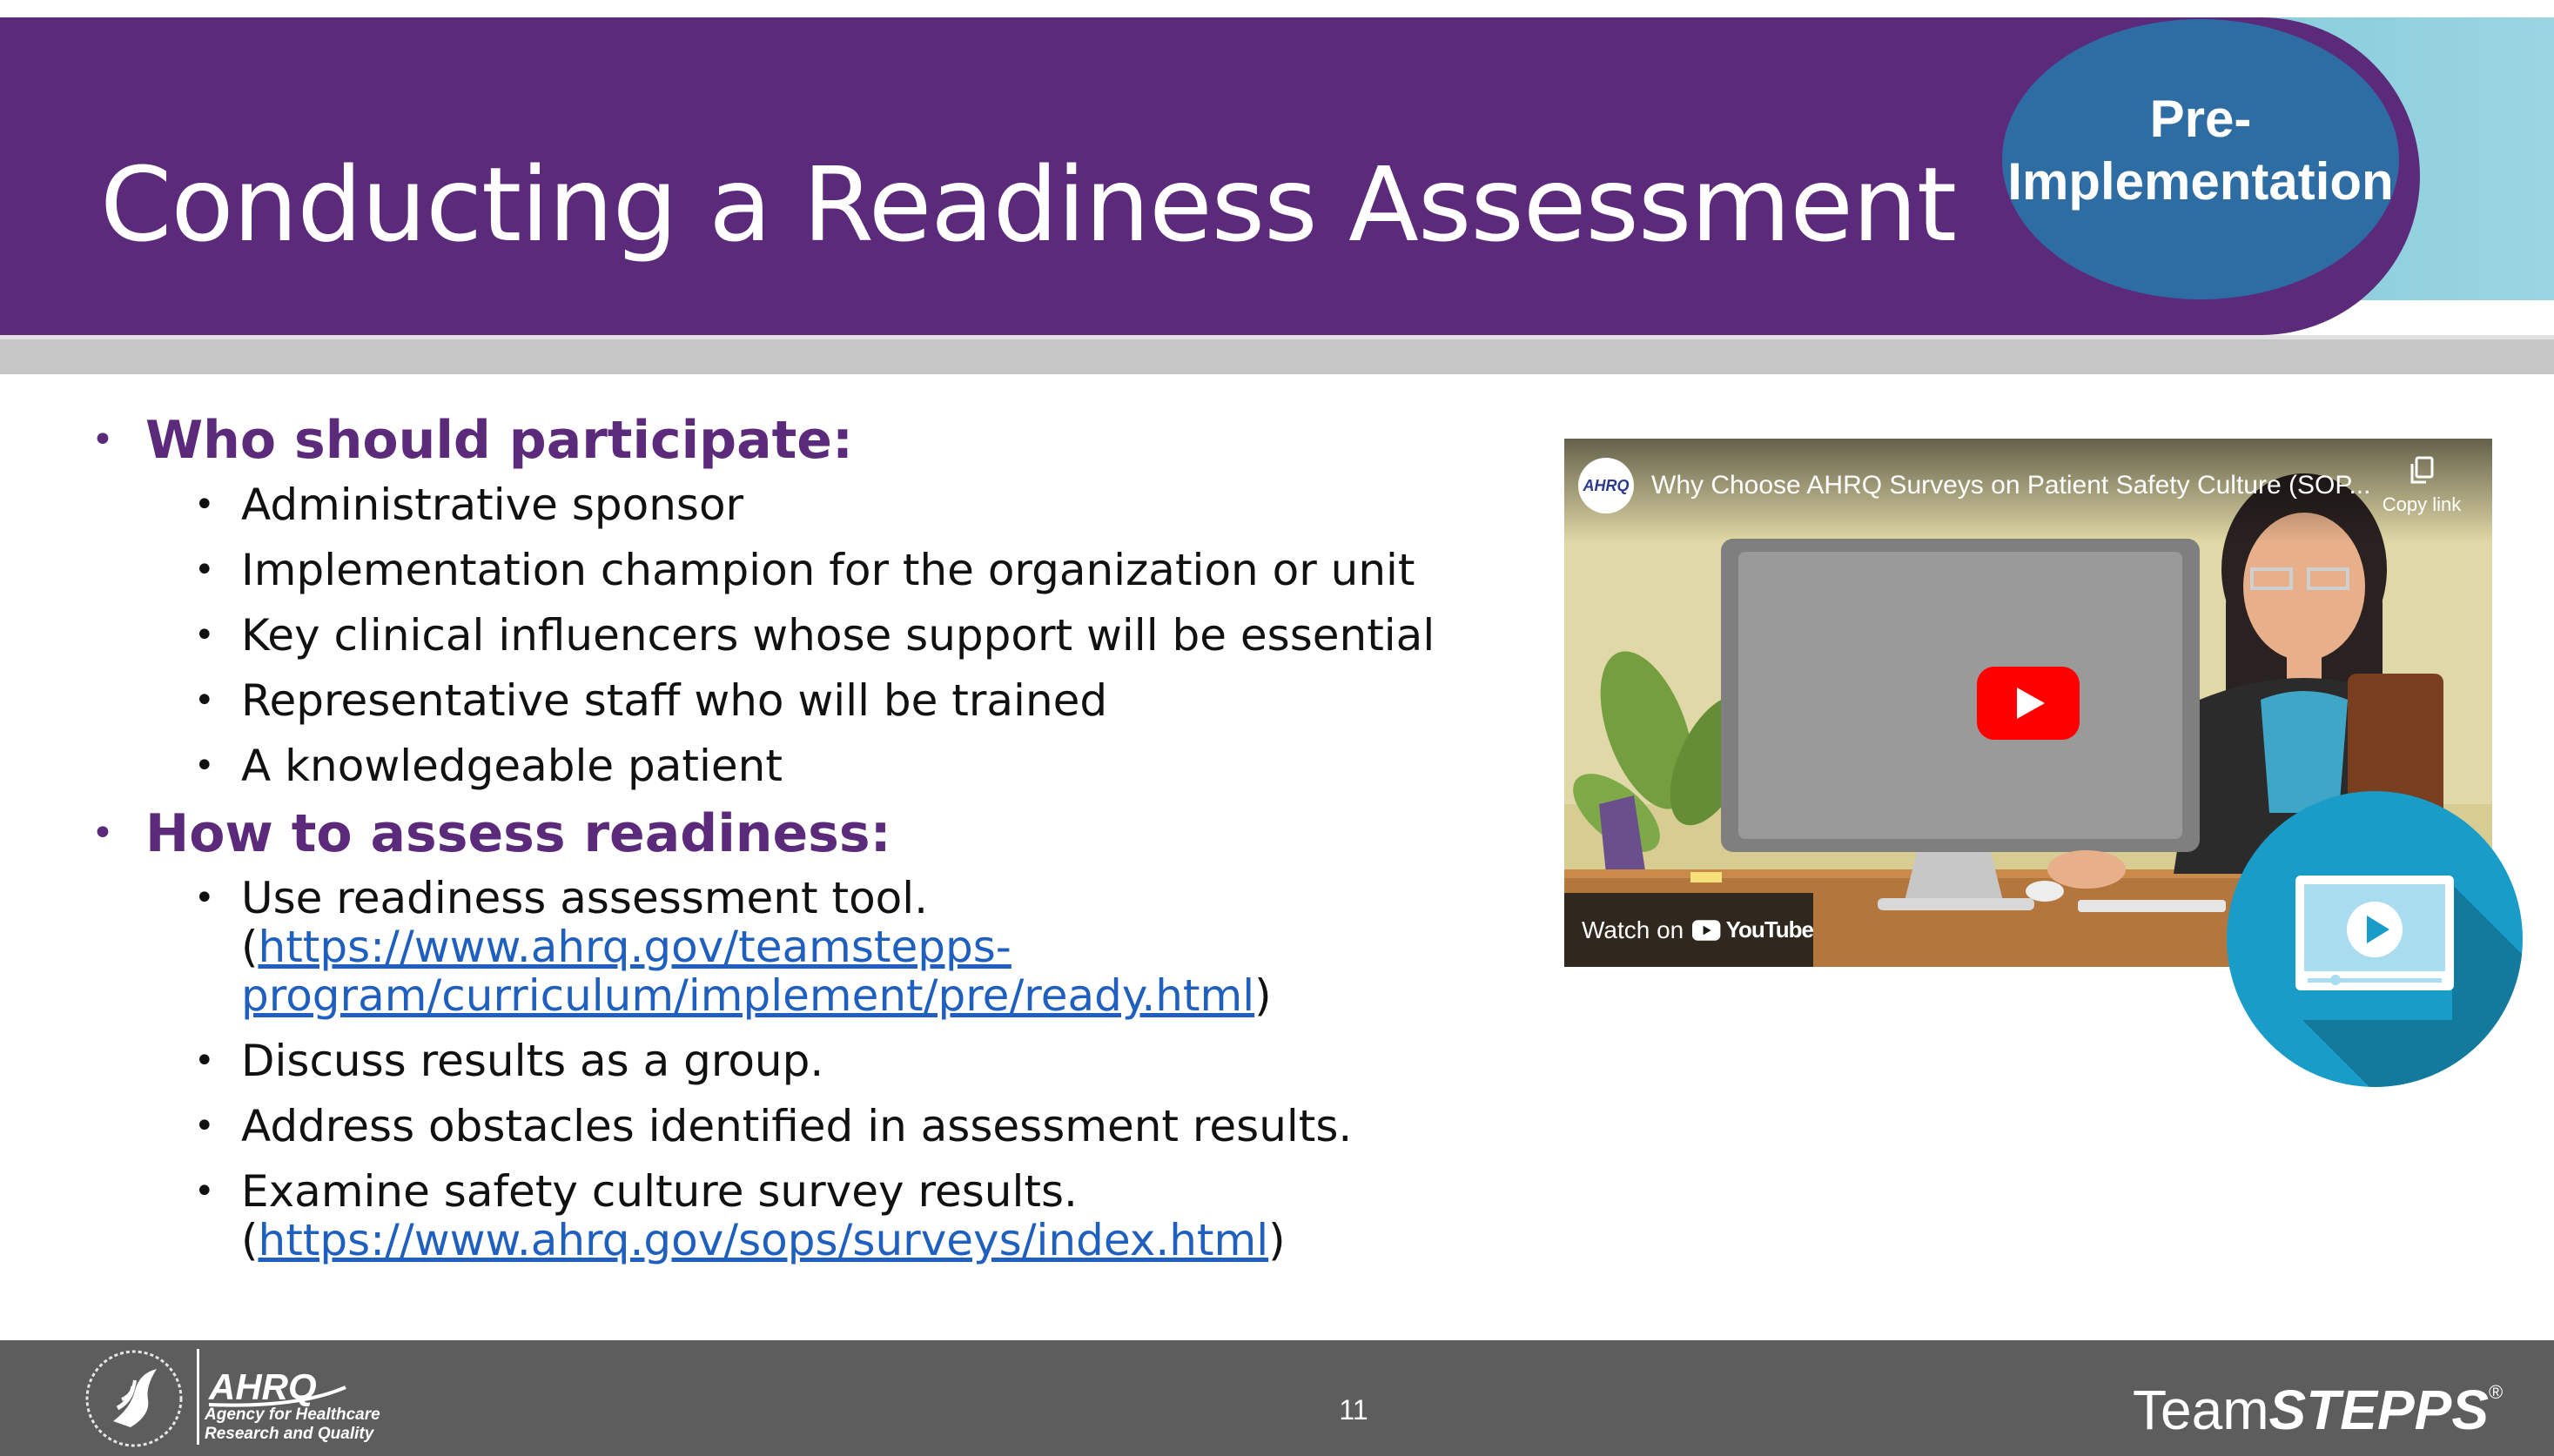  Describe the element at coordinates (1028, 204) in the screenshot. I see `slide-title: Conducting a Readiness Assessment` at that location.